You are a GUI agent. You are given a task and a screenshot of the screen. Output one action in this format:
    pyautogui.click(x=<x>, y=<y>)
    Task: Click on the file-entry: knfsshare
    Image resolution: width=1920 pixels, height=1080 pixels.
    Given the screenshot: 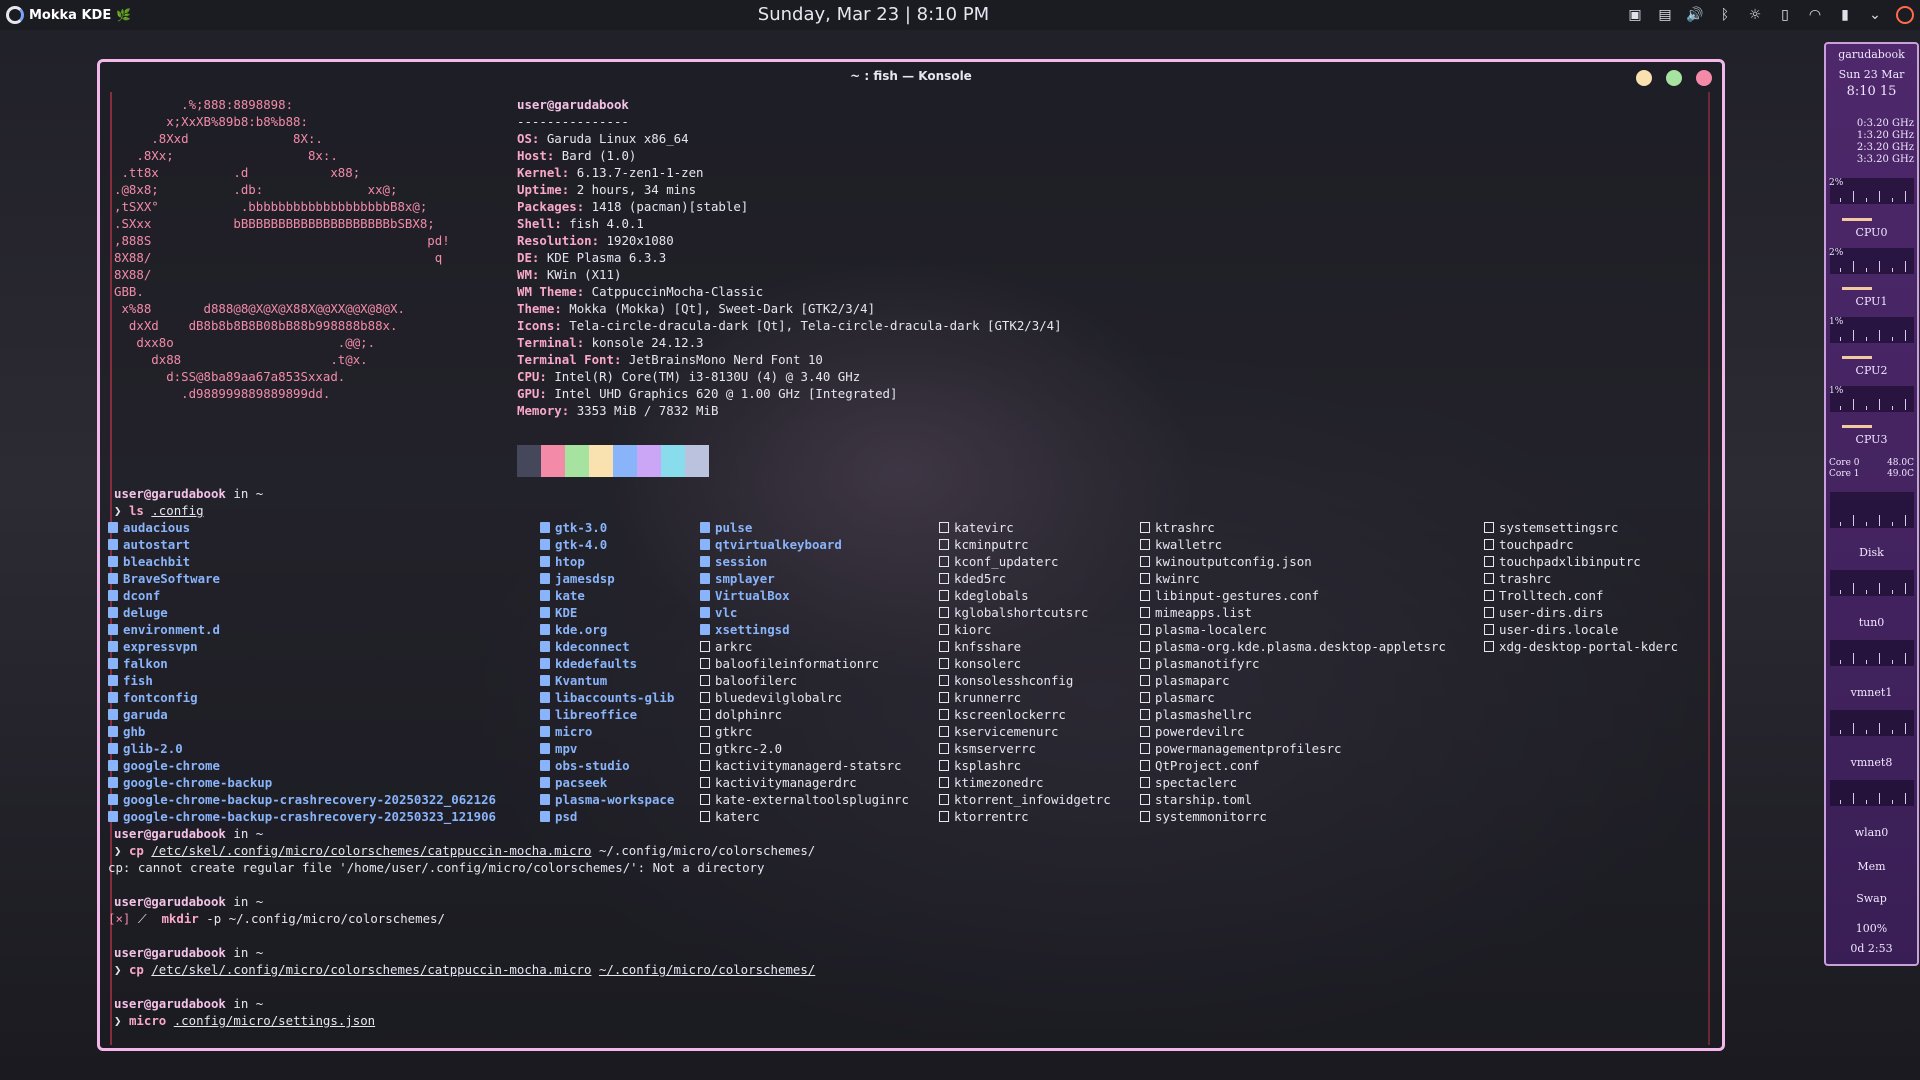 What is the action you would take?
    pyautogui.click(x=980, y=646)
    